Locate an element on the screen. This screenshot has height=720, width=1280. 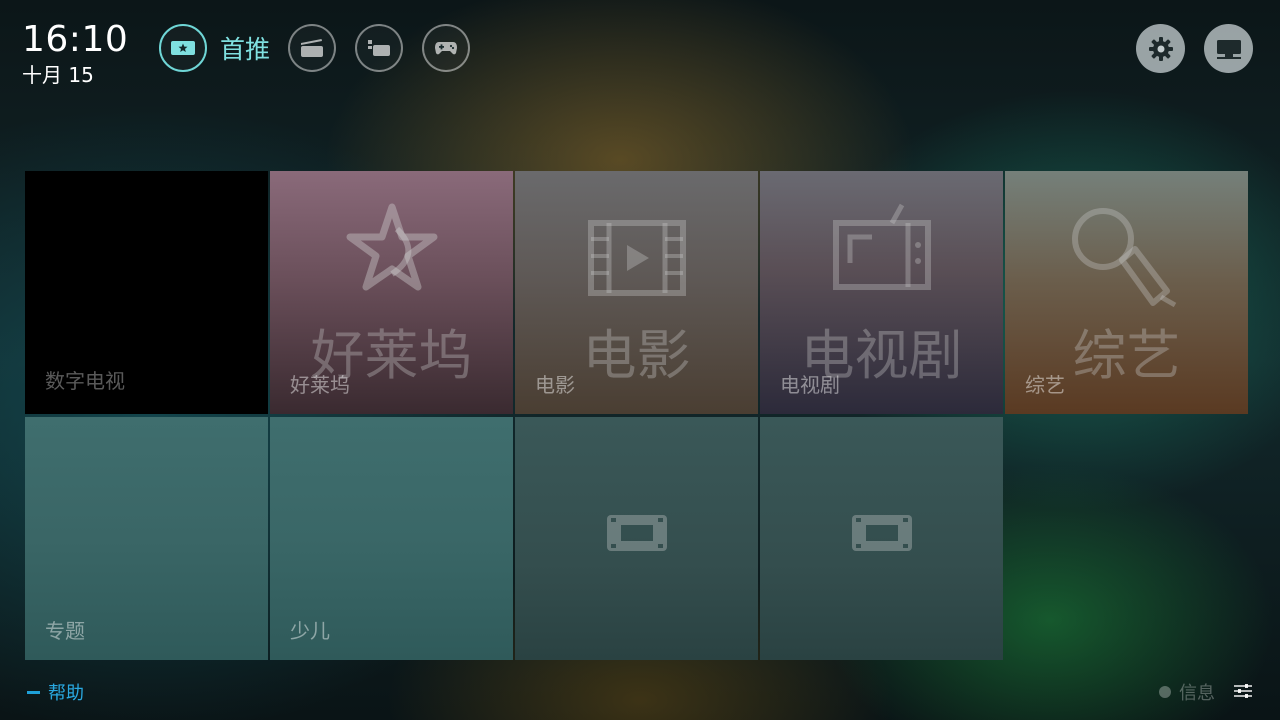
tile-digital-tv-label: 数字电视 is located at coordinates (85, 381).